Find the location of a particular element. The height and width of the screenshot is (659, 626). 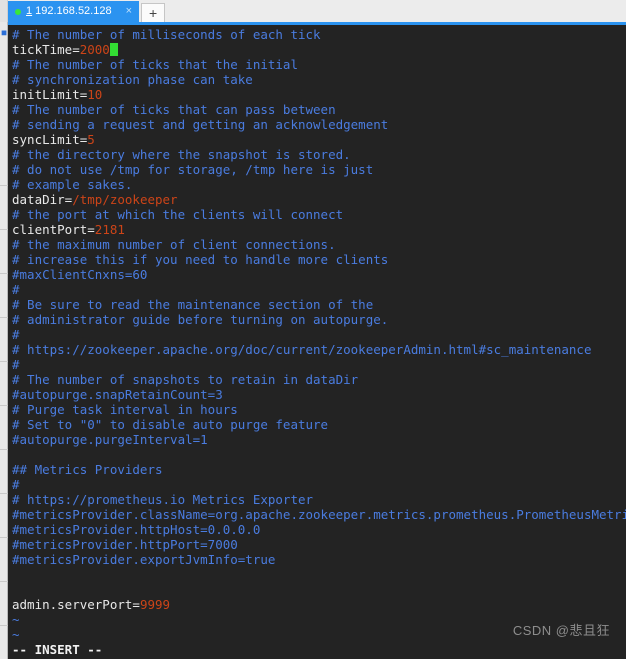

comment-line: #metricsProvider.httpPort=7000 is located at coordinates (317, 544).